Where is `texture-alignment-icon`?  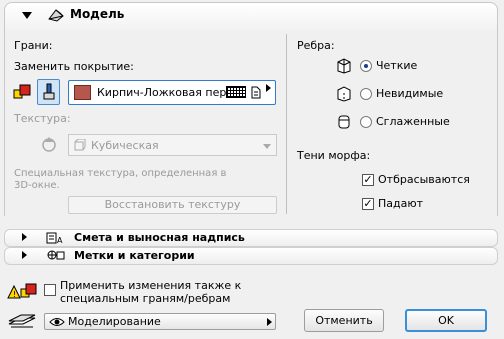 texture-alignment-icon is located at coordinates (49, 144).